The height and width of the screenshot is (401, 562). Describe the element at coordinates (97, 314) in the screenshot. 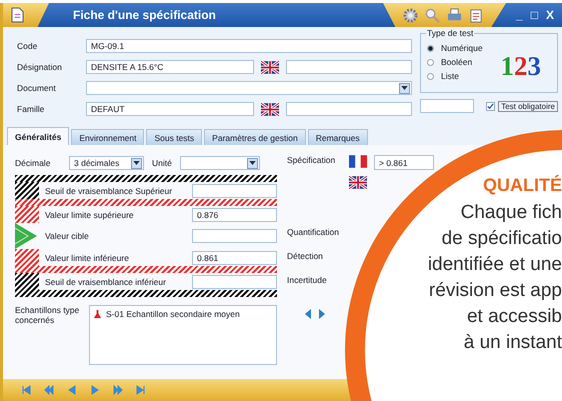

I see `flask-icon` at that location.